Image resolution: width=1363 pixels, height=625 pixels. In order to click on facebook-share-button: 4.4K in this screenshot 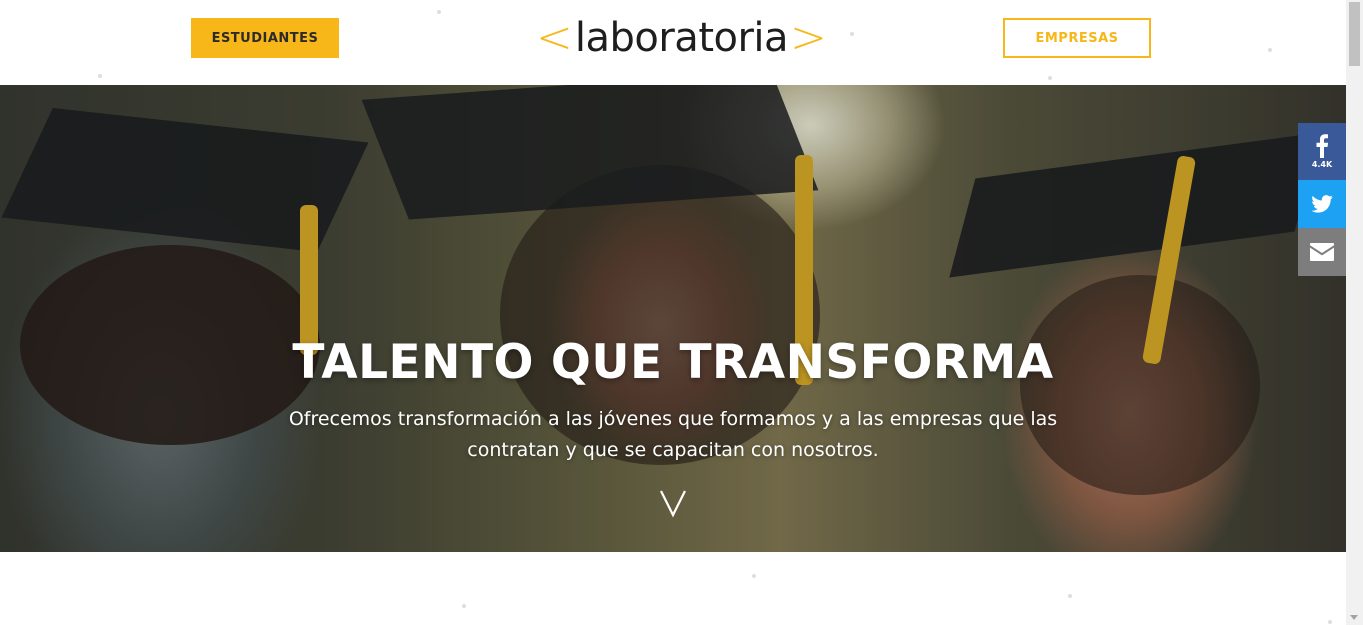, I will do `click(1322, 151)`.